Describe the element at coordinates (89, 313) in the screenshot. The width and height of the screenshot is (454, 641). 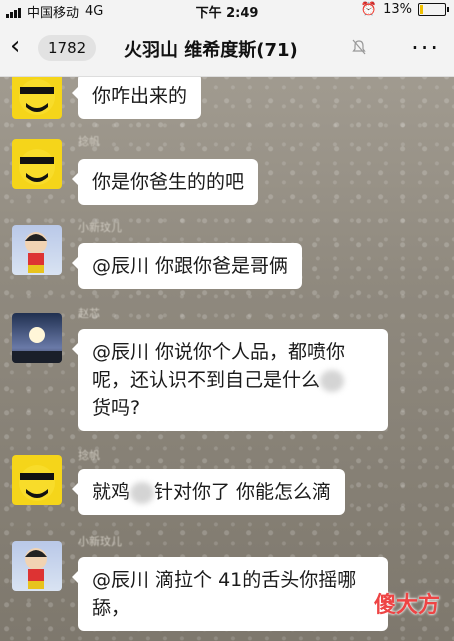
I see `sender-name: 赵芯` at that location.